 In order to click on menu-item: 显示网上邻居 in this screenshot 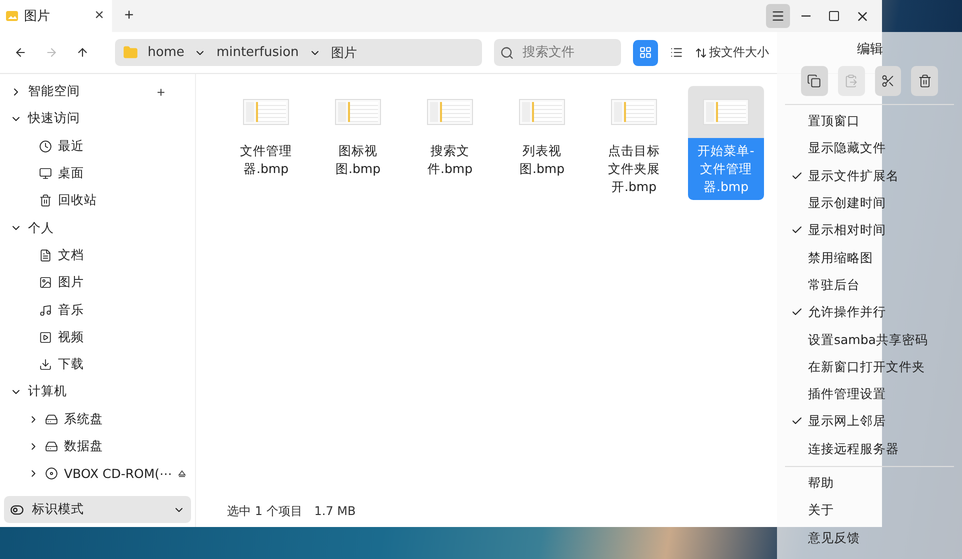, I will do `click(869, 422)`.